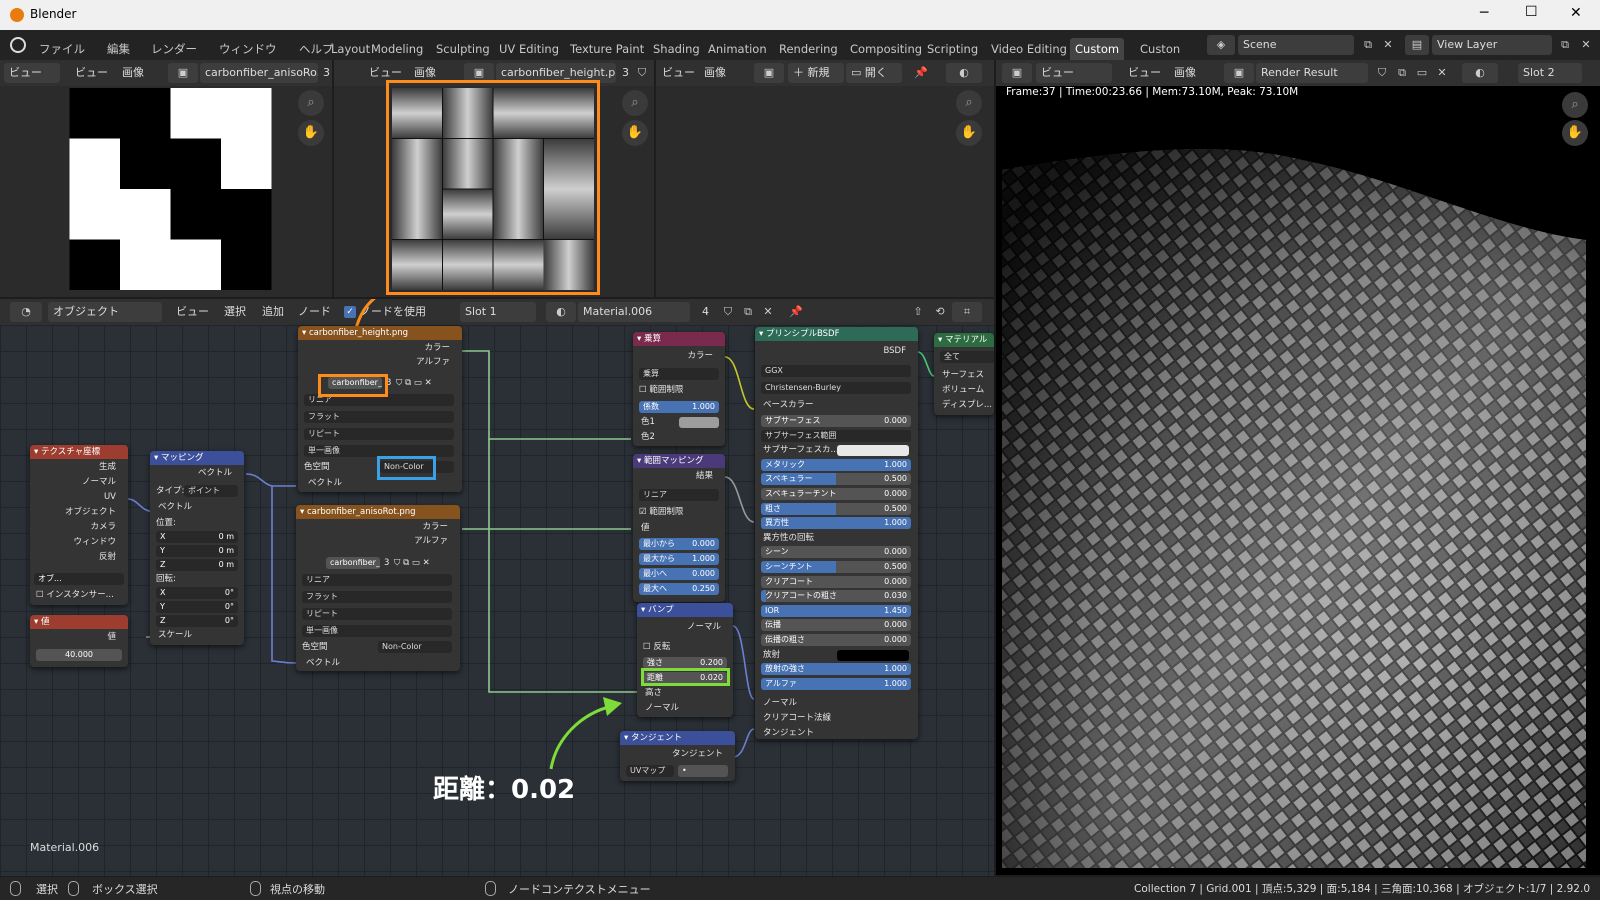 The image size is (1600, 900). What do you see at coordinates (248, 49) in the screenshot?
I see `menu-item-3: ウィンドウ` at bounding box center [248, 49].